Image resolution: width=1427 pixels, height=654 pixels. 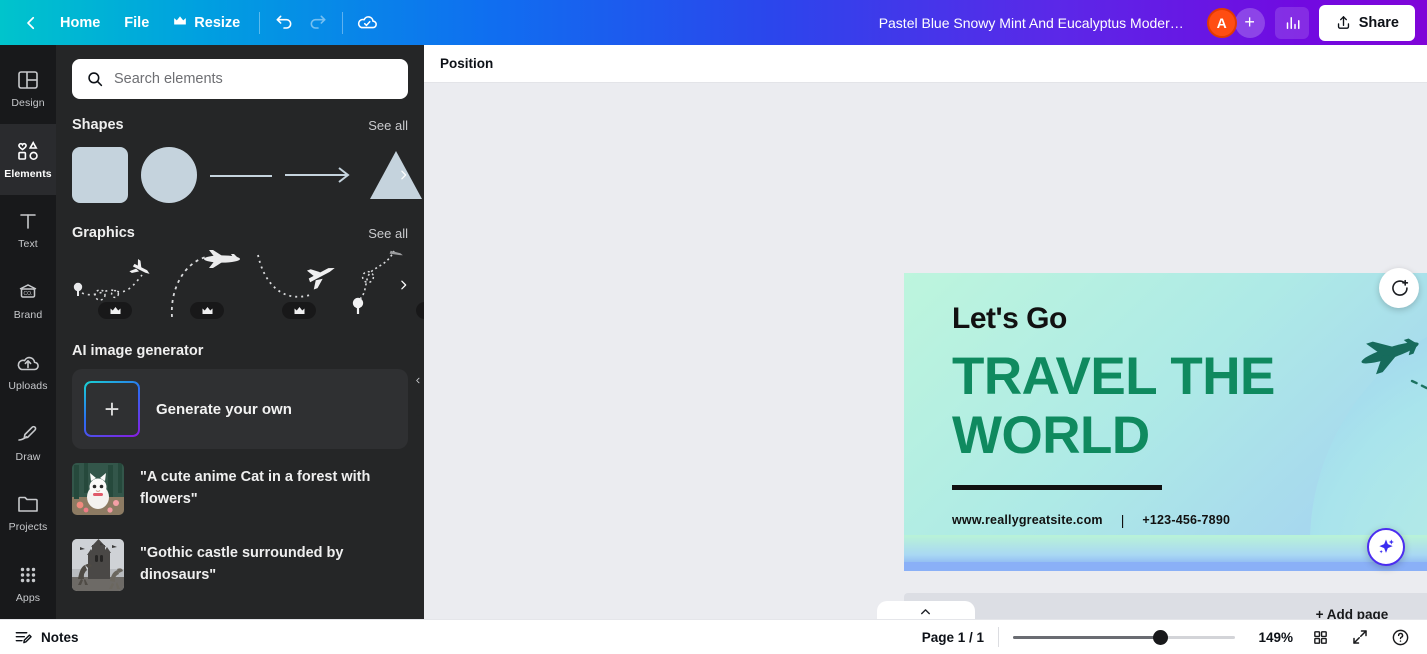 What do you see at coordinates (1009, 318) in the screenshot?
I see `design-eyebrow: Let's Go` at bounding box center [1009, 318].